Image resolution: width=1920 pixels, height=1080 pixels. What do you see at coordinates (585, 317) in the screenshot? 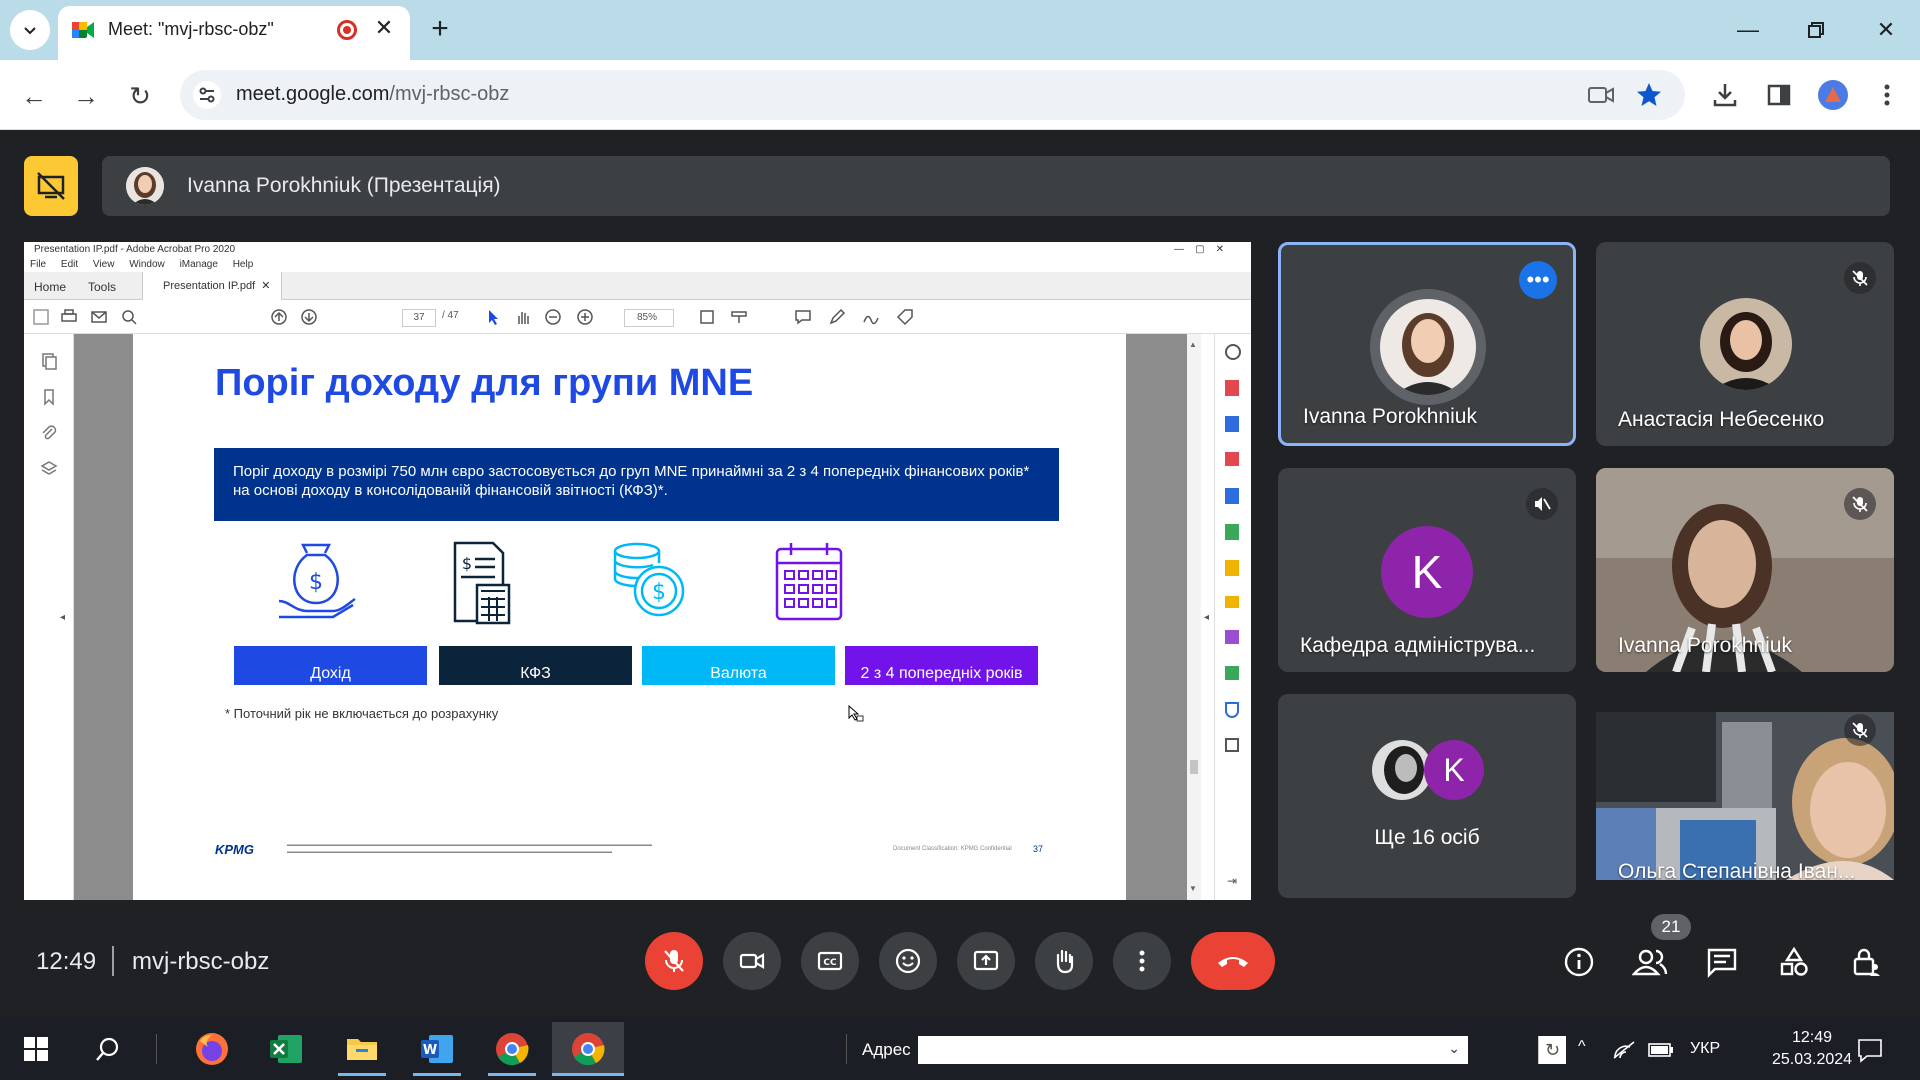
I see `zoom-in-icon` at bounding box center [585, 317].